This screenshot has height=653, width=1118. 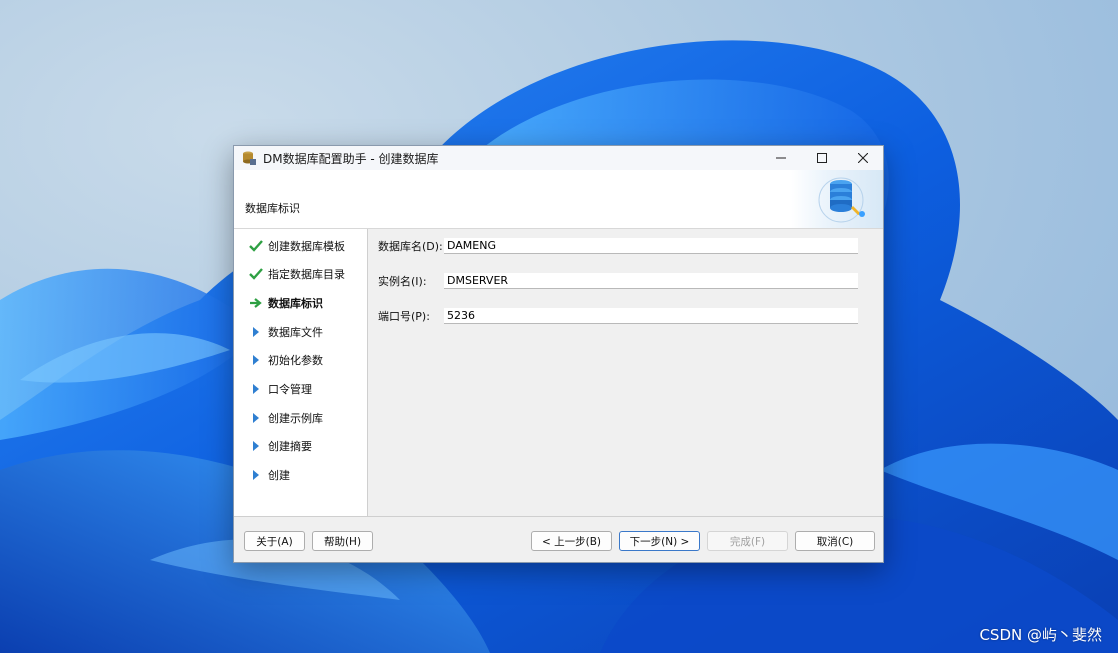 I want to click on minimize-icon, so click(x=780, y=158).